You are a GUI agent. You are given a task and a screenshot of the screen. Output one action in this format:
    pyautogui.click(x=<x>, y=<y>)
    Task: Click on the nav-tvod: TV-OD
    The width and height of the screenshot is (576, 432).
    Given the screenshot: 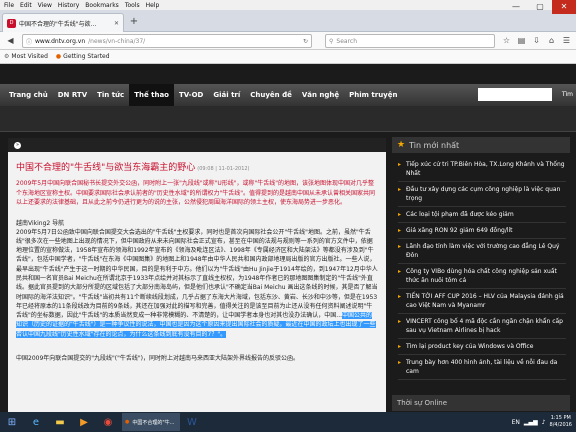 What is the action you would take?
    pyautogui.click(x=191, y=95)
    